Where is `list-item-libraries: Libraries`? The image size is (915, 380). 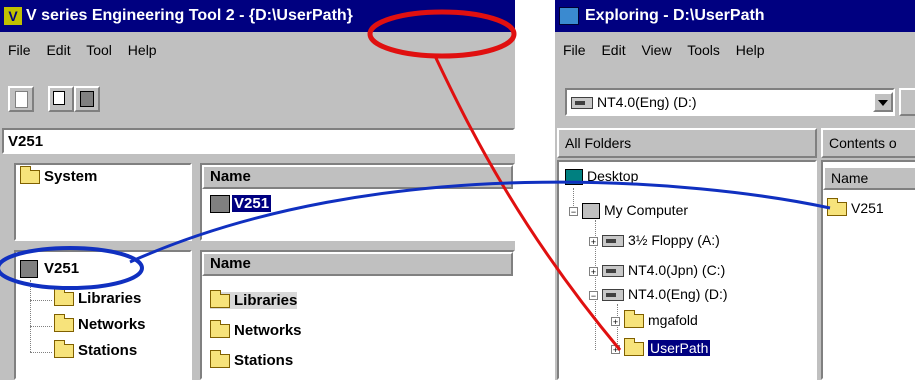
list-item-libraries: Libraries is located at coordinates (254, 299).